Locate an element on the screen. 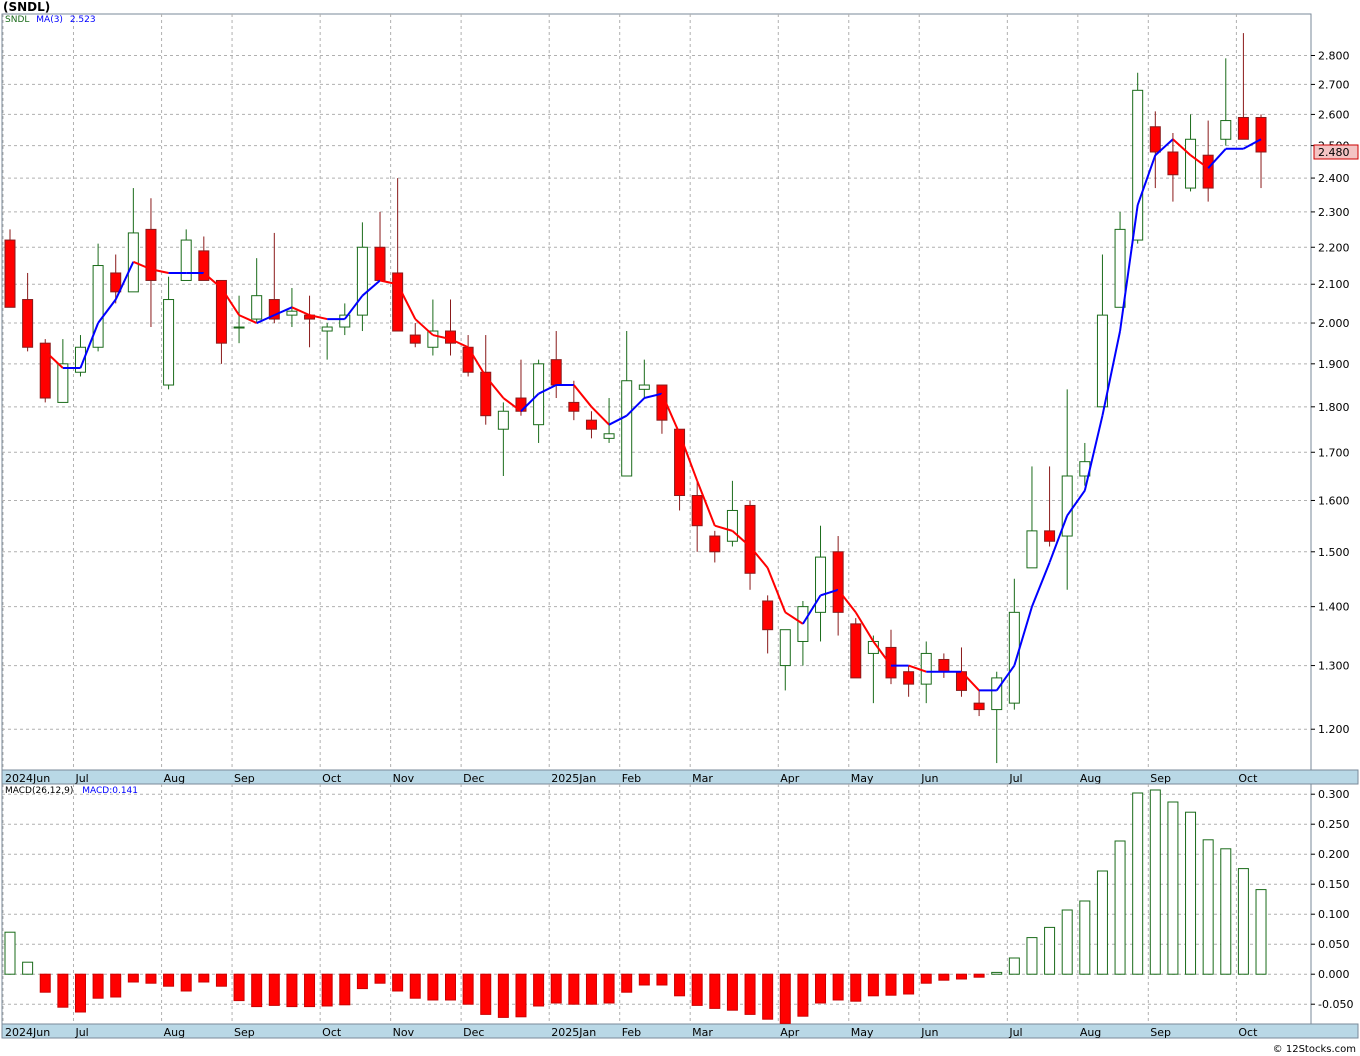  macd-x-label: 2025Jan is located at coordinates (573, 1032).